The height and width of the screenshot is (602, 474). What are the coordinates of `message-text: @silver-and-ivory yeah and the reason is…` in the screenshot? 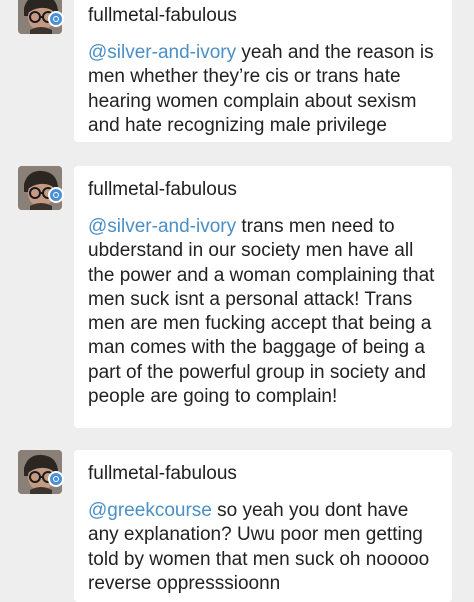 It's located at (263, 89).